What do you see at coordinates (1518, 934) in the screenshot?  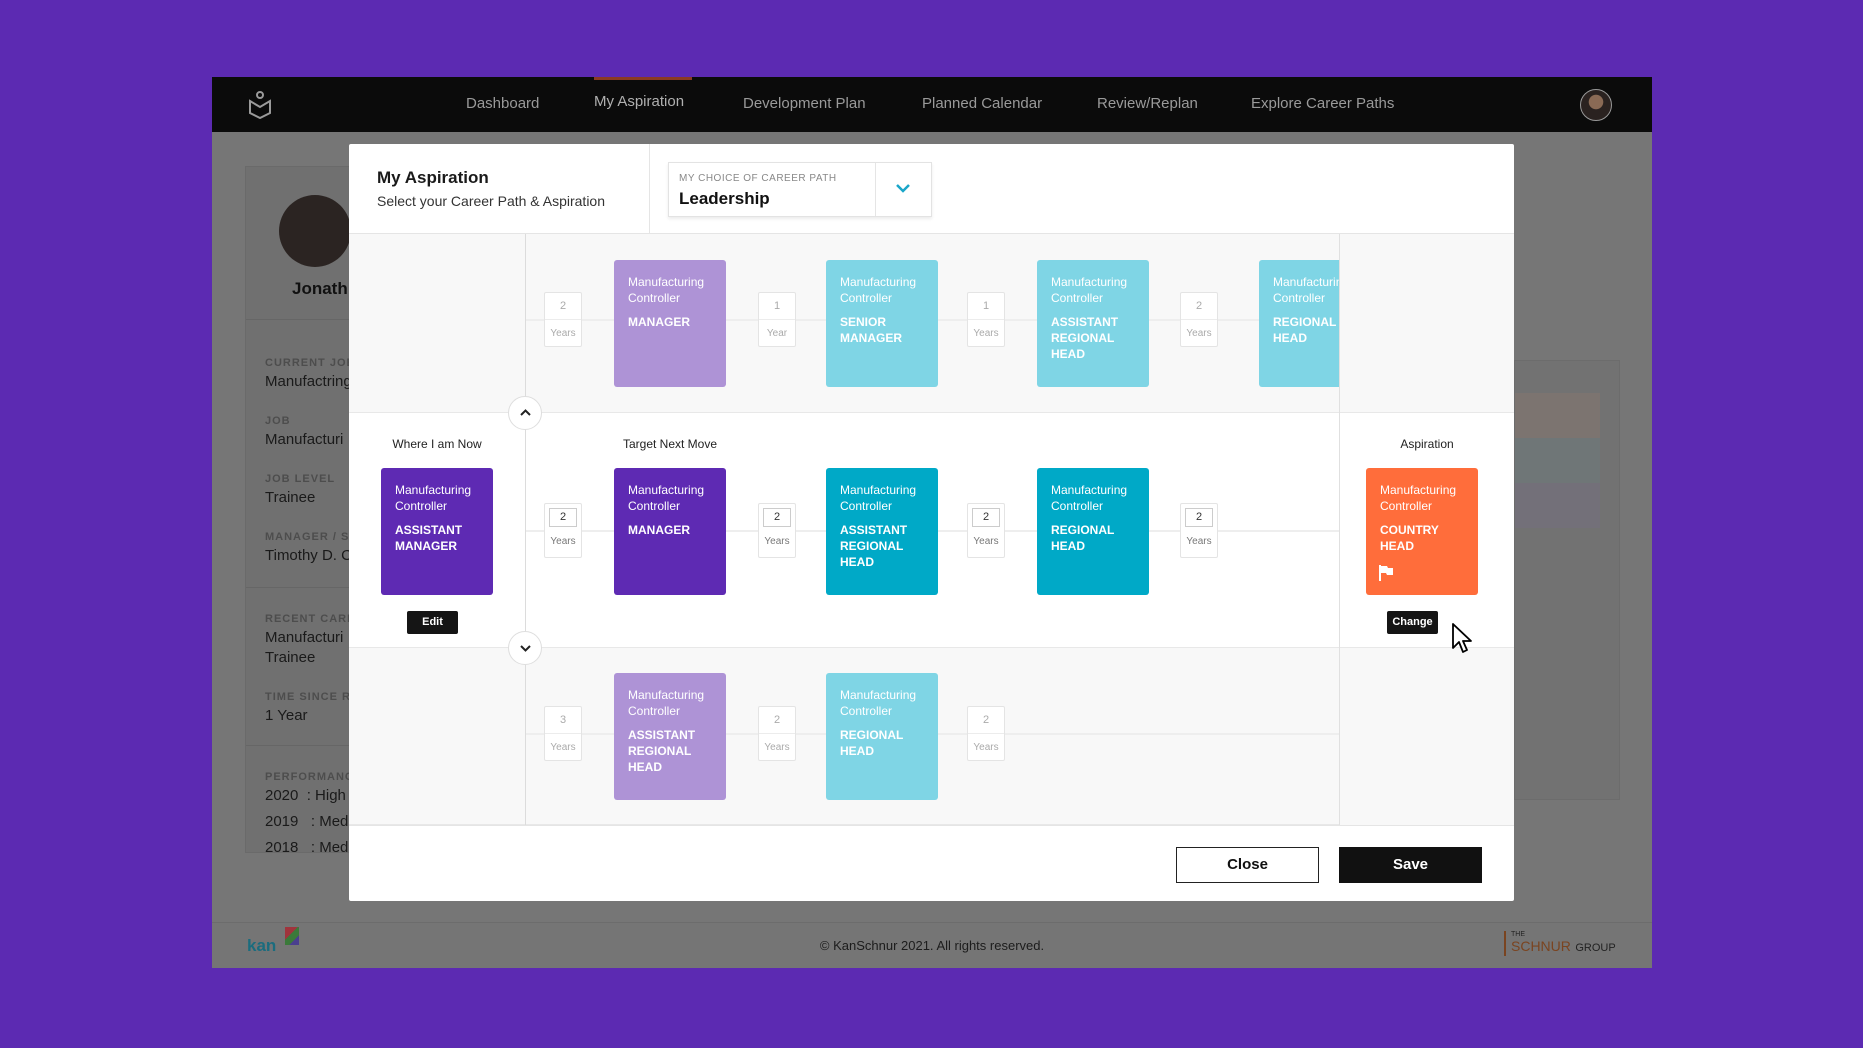 I see `logo-the: THE` at bounding box center [1518, 934].